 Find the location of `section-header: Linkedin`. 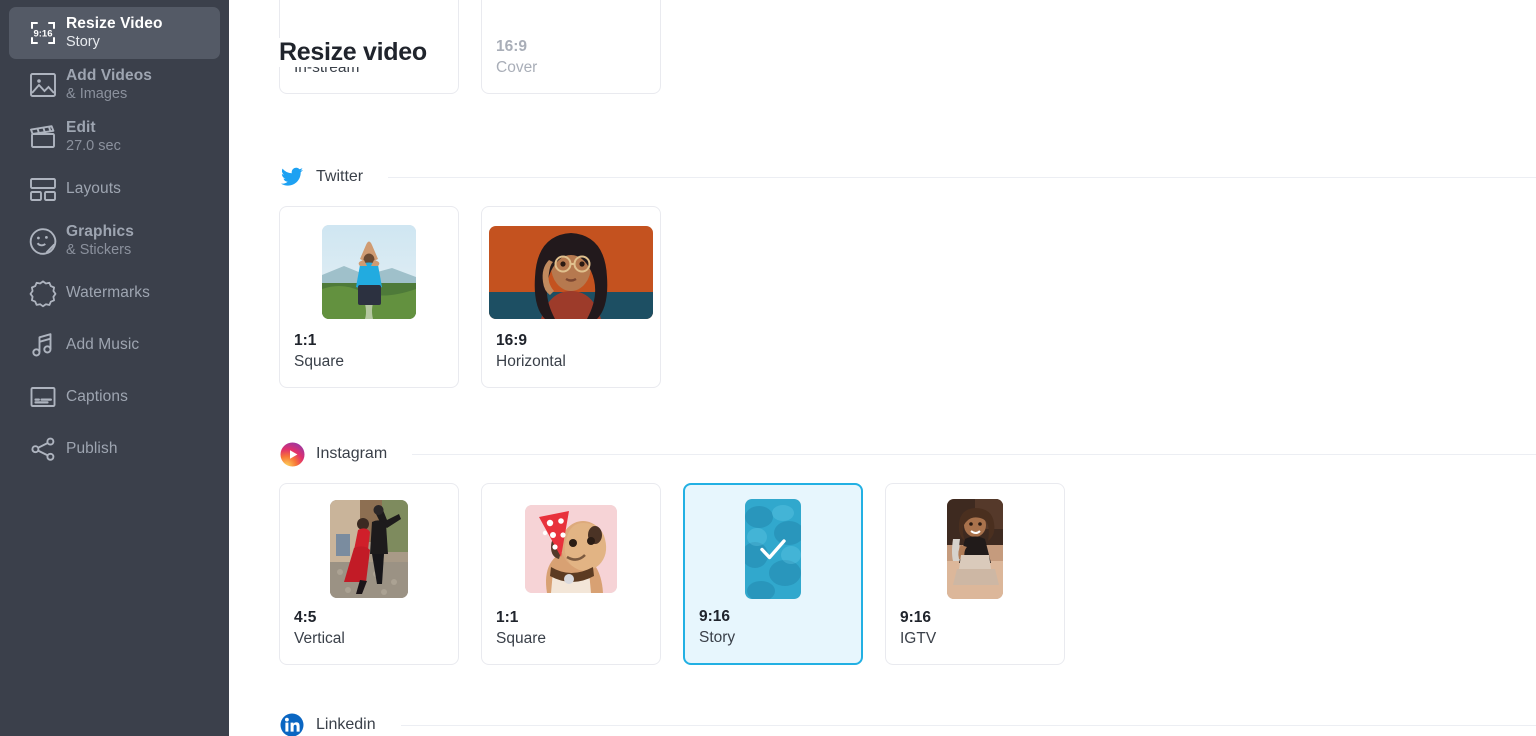

section-header: Linkedin is located at coordinates (907, 724).